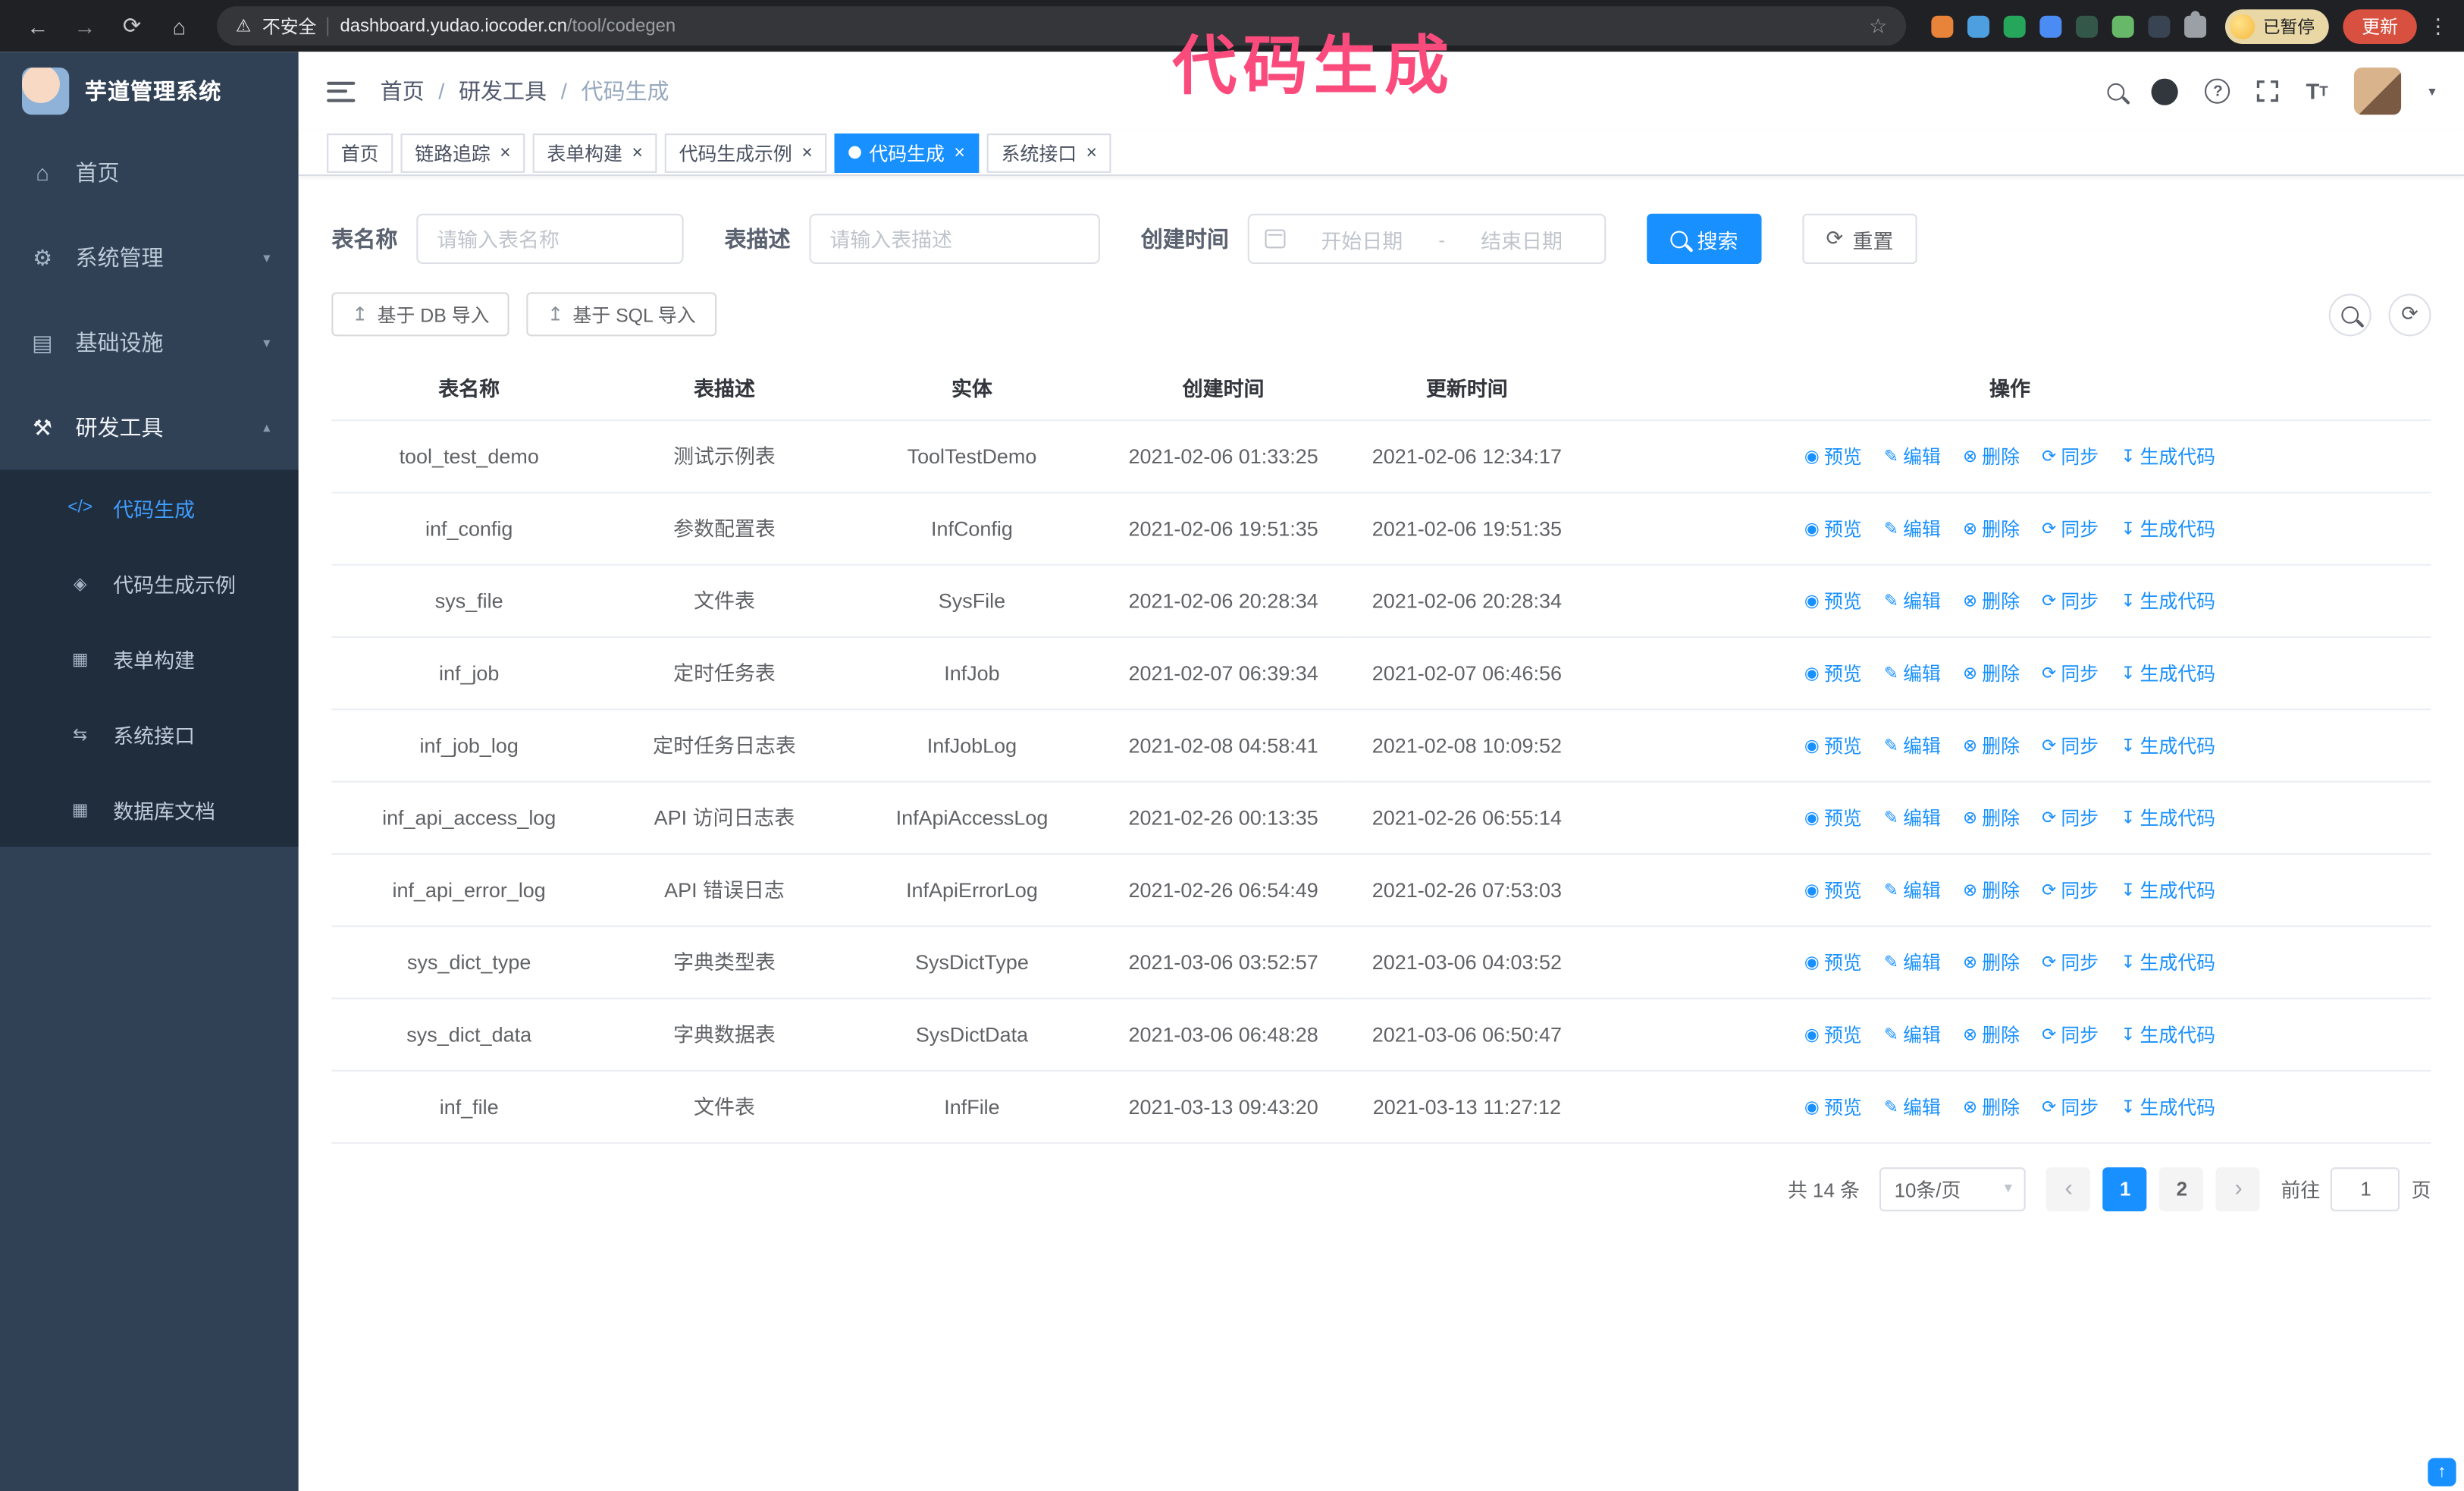  I want to click on date-range-picker: 开始日期 - 结束日期, so click(1427, 239).